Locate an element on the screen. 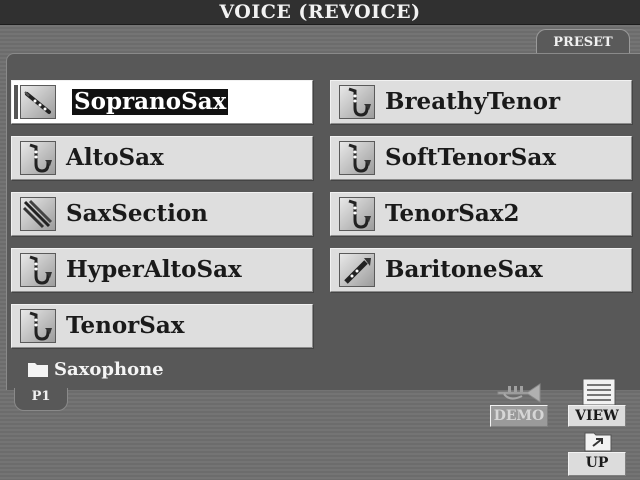  voice-button-hyperaltosax: HyperAltoSax is located at coordinates (162, 270).